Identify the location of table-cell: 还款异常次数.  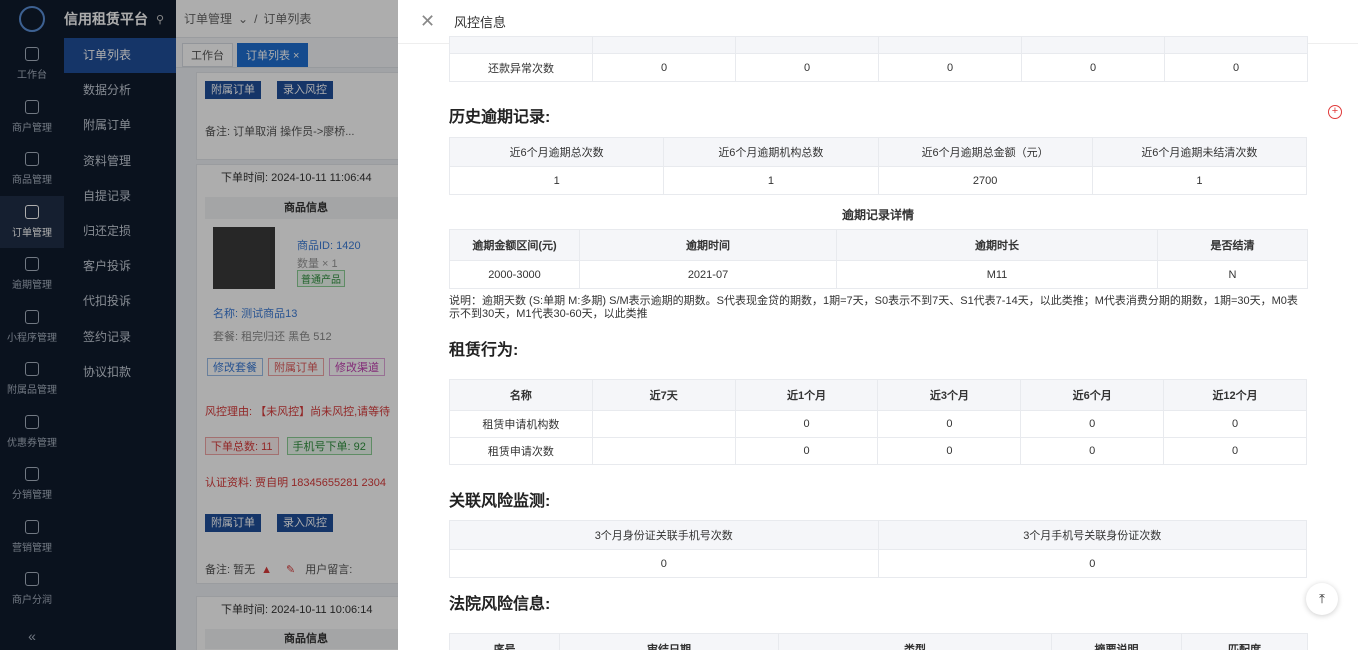
(521, 67).